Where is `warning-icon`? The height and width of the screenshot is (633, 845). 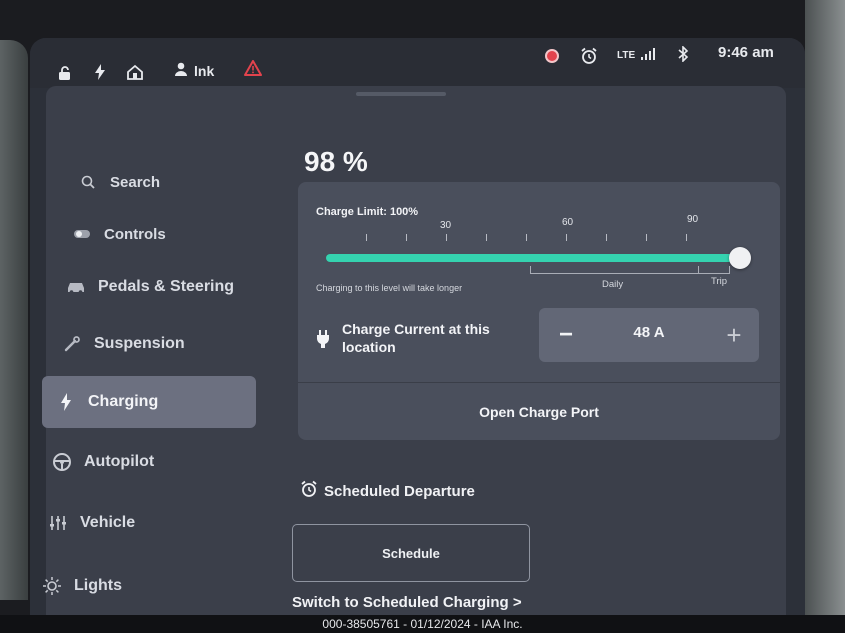
warning-icon is located at coordinates (253, 68).